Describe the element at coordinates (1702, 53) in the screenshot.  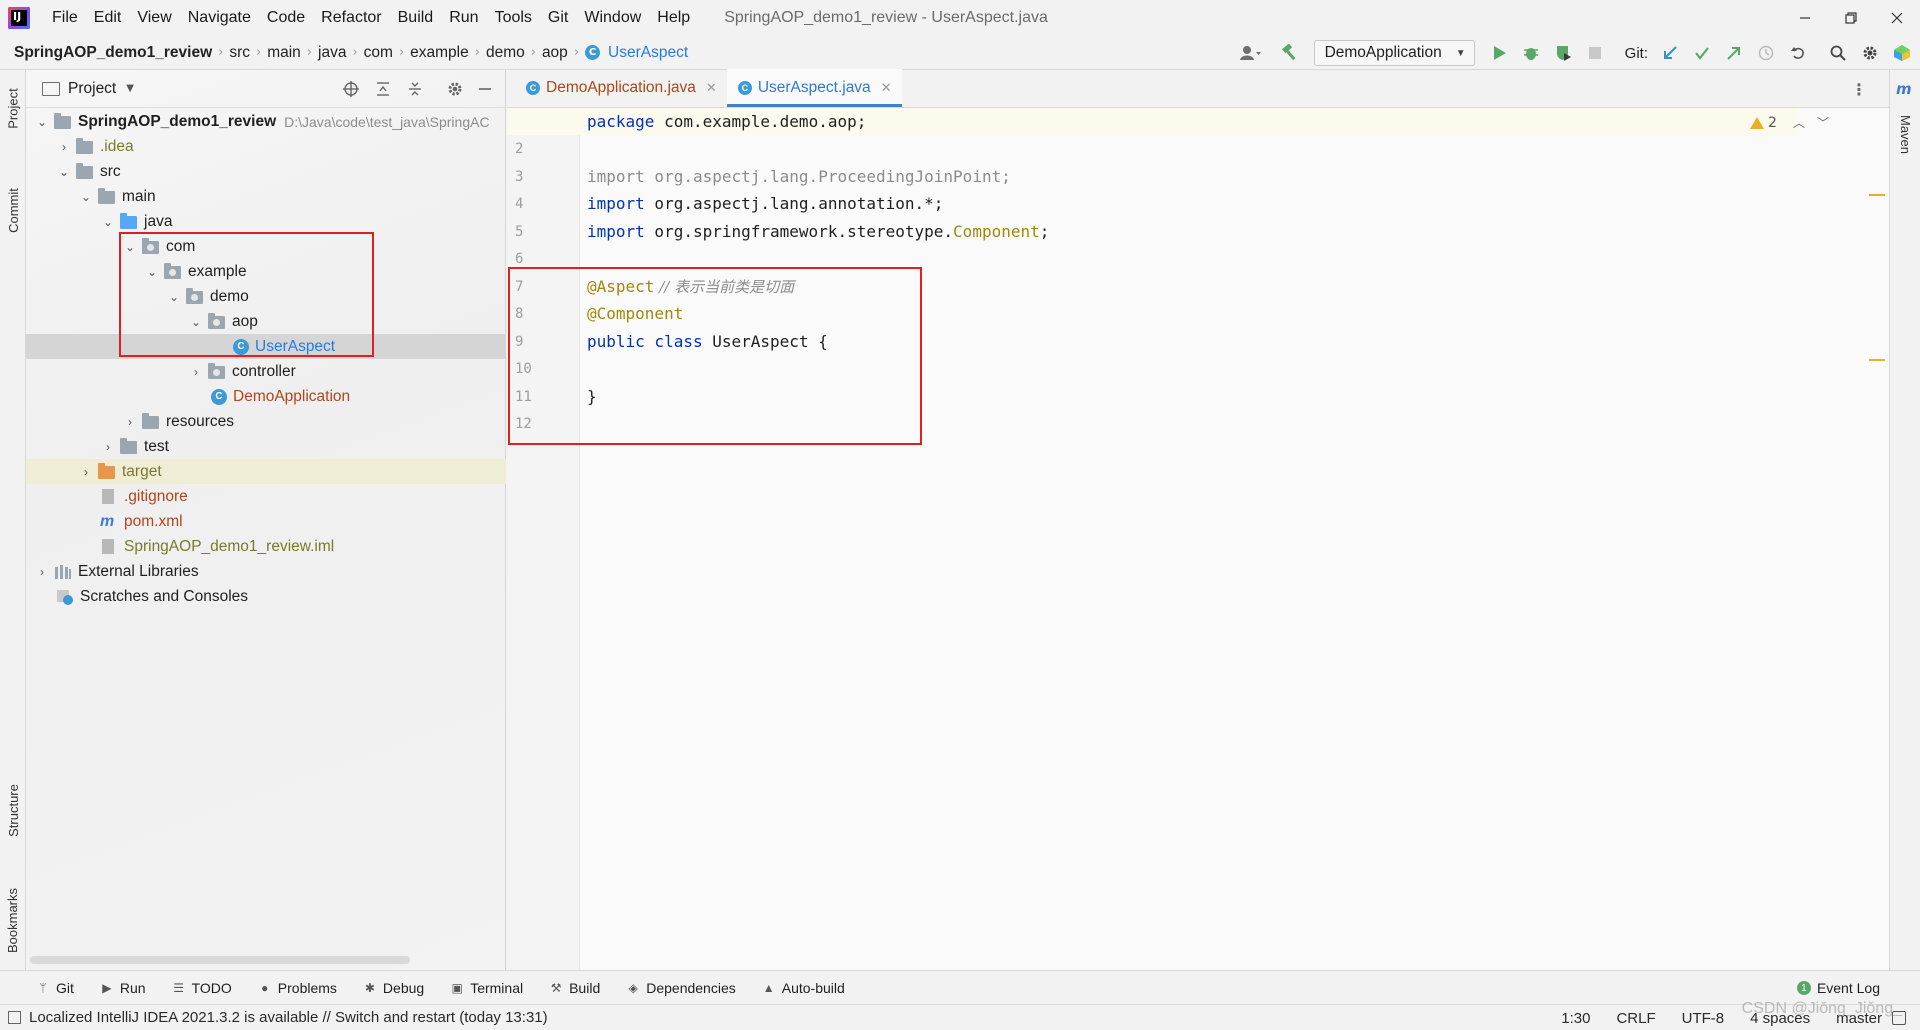
I see `git-commit-icon` at that location.